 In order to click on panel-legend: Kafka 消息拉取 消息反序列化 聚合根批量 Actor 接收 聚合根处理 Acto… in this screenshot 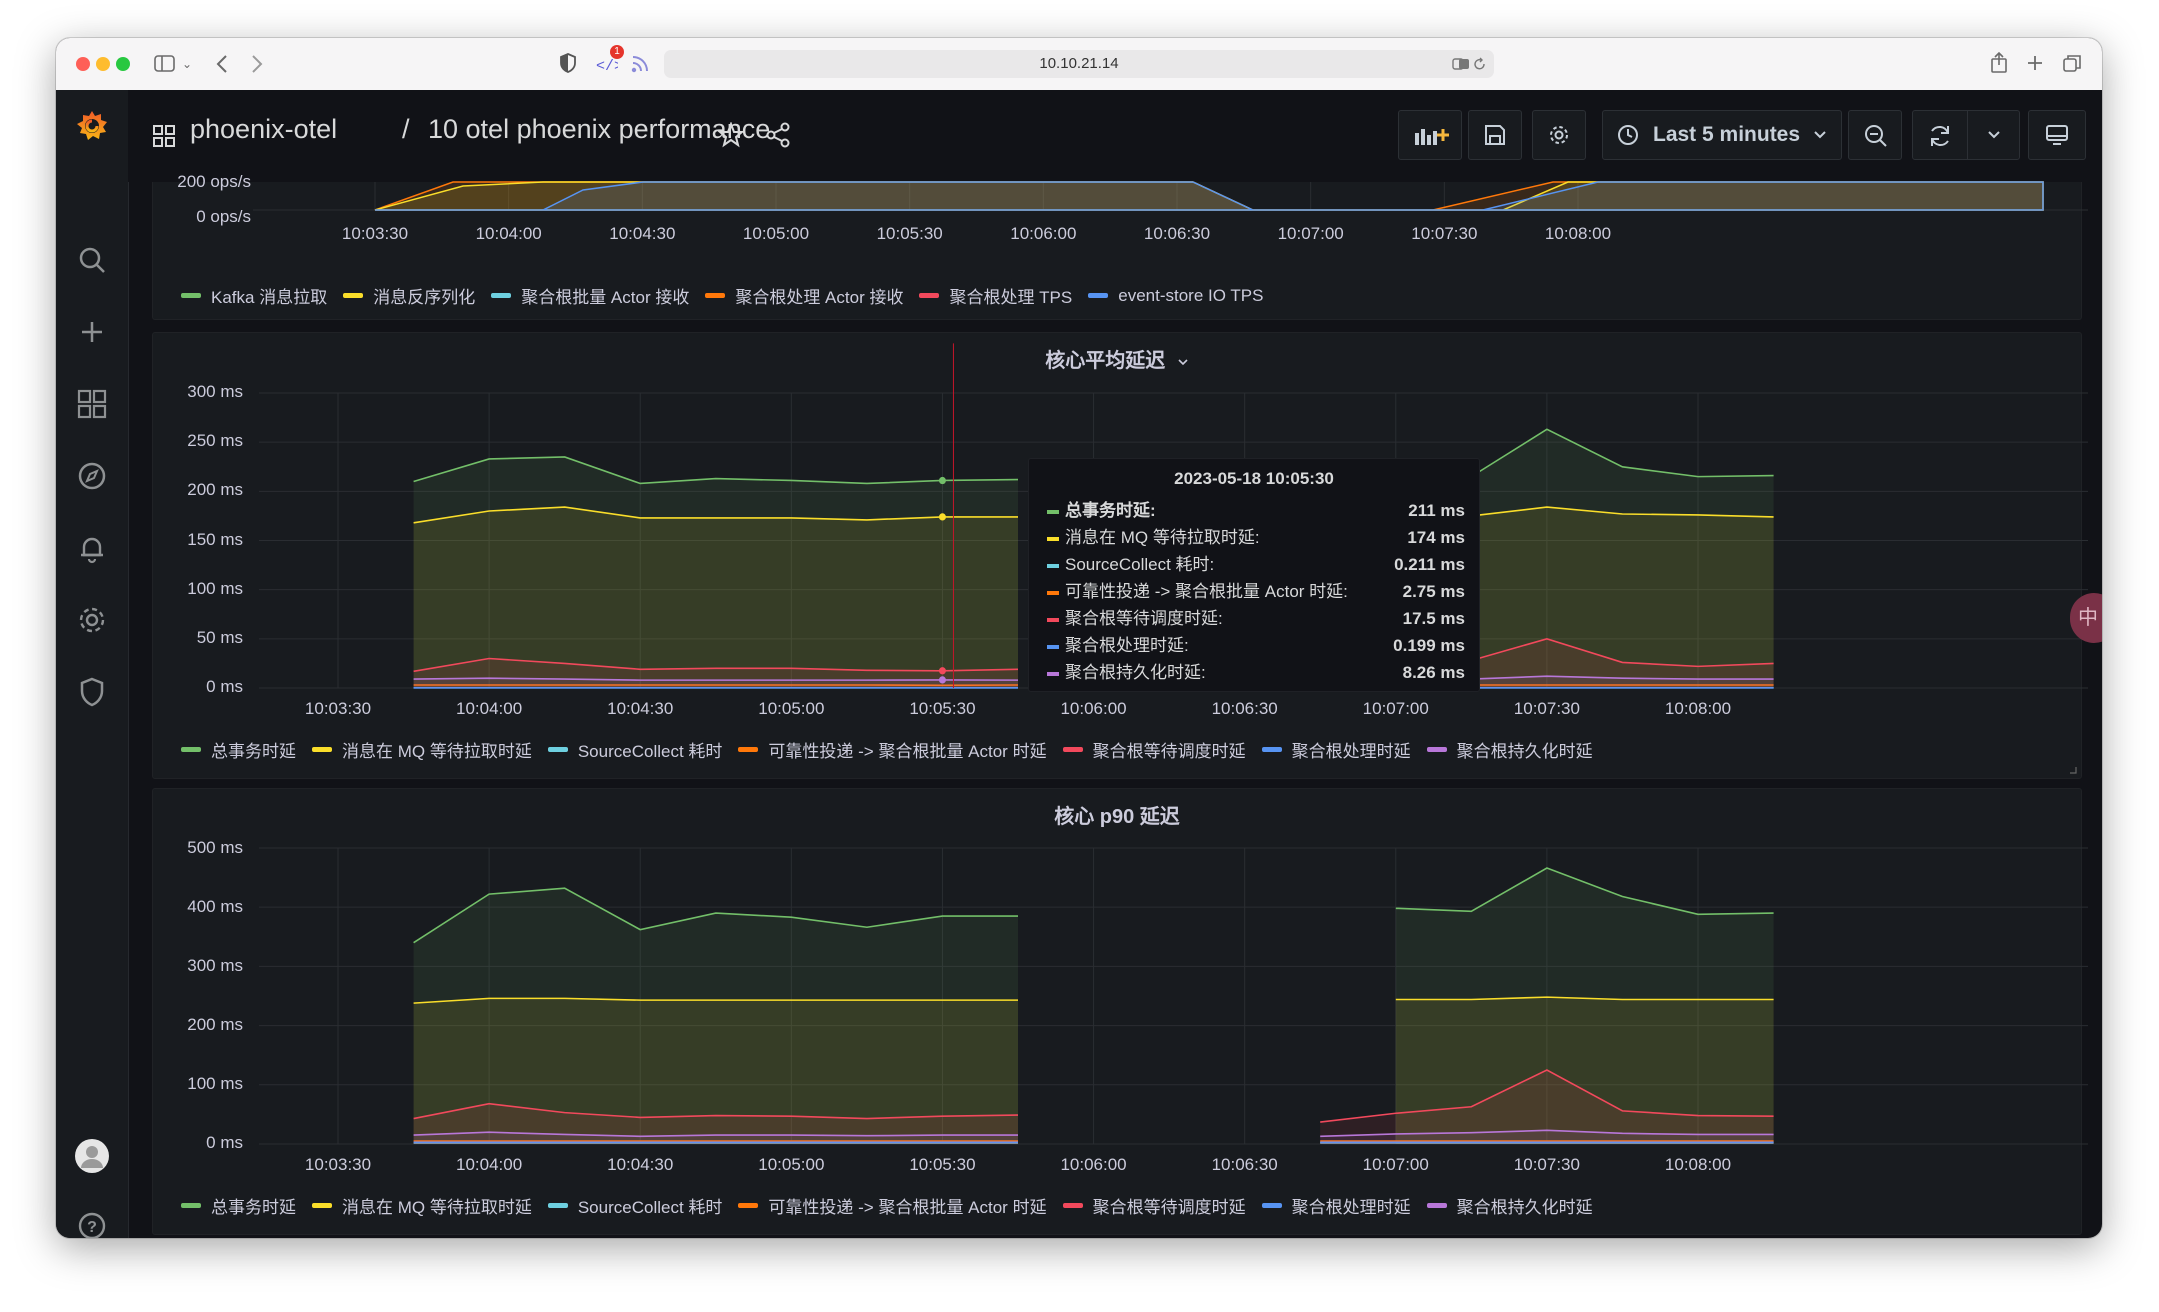, I will do `click(730, 295)`.